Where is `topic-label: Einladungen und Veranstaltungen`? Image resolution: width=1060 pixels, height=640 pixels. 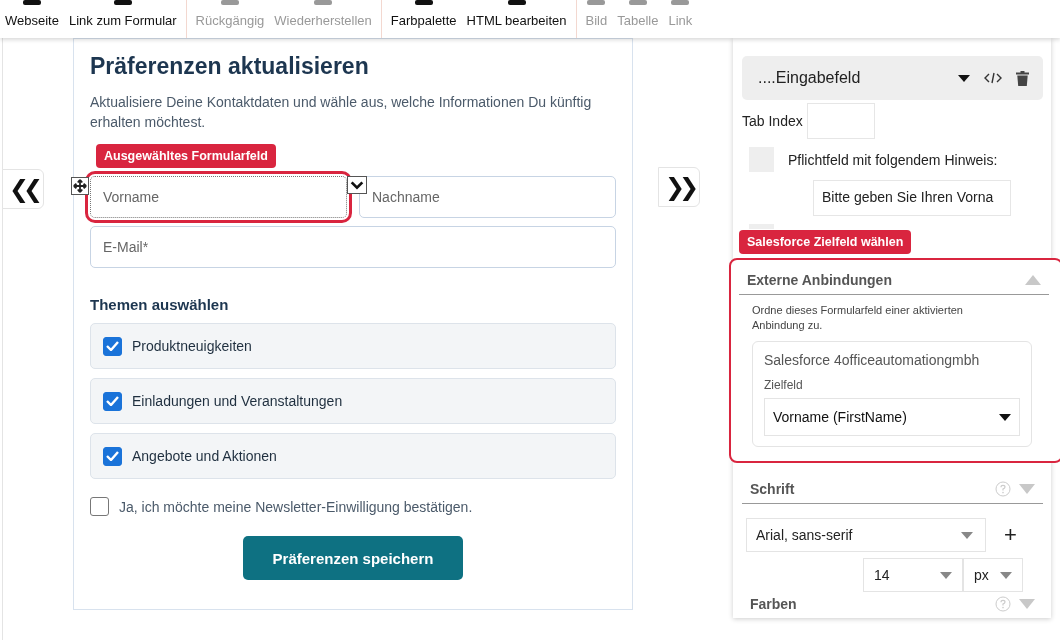
topic-label: Einladungen und Veranstaltungen is located at coordinates (237, 401).